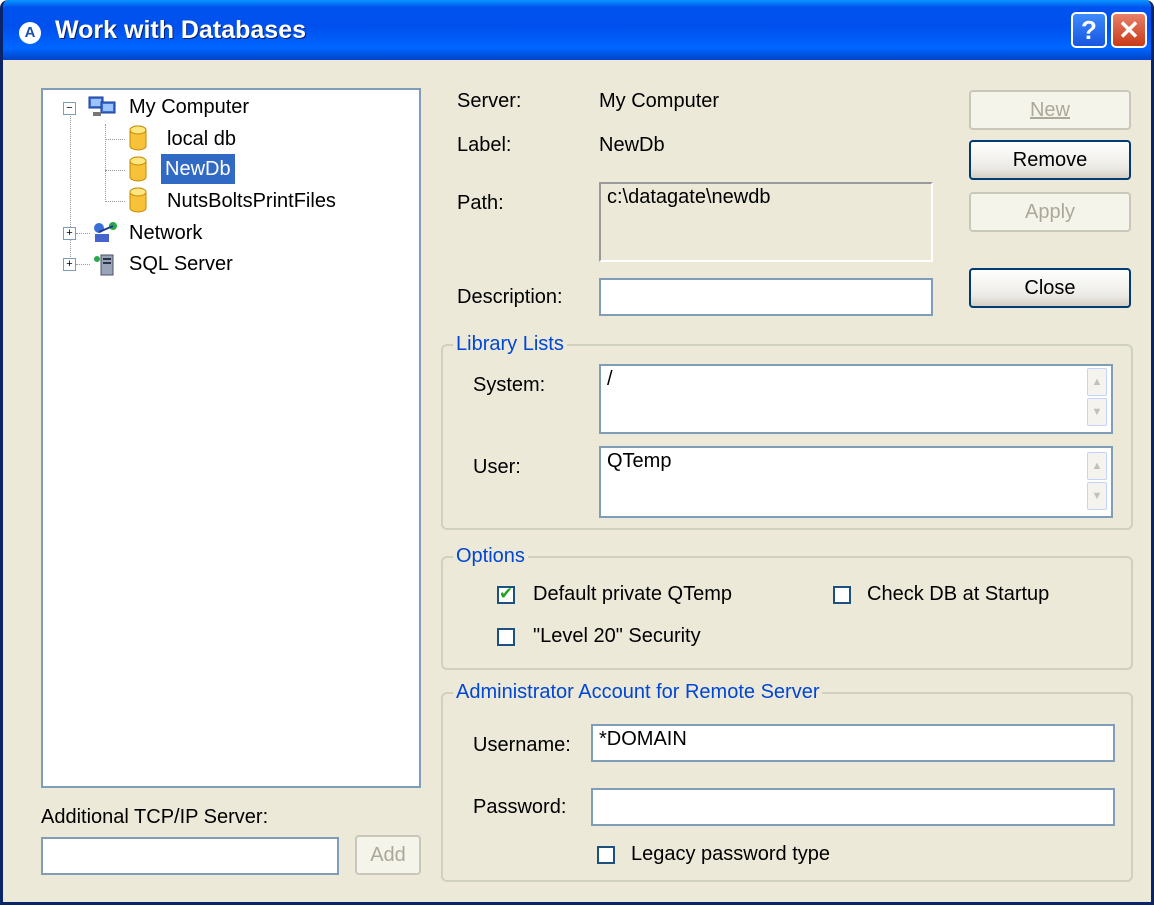 The image size is (1154, 905). What do you see at coordinates (731, 854) in the screenshot?
I see `legacy-password-label: Legacy password type` at bounding box center [731, 854].